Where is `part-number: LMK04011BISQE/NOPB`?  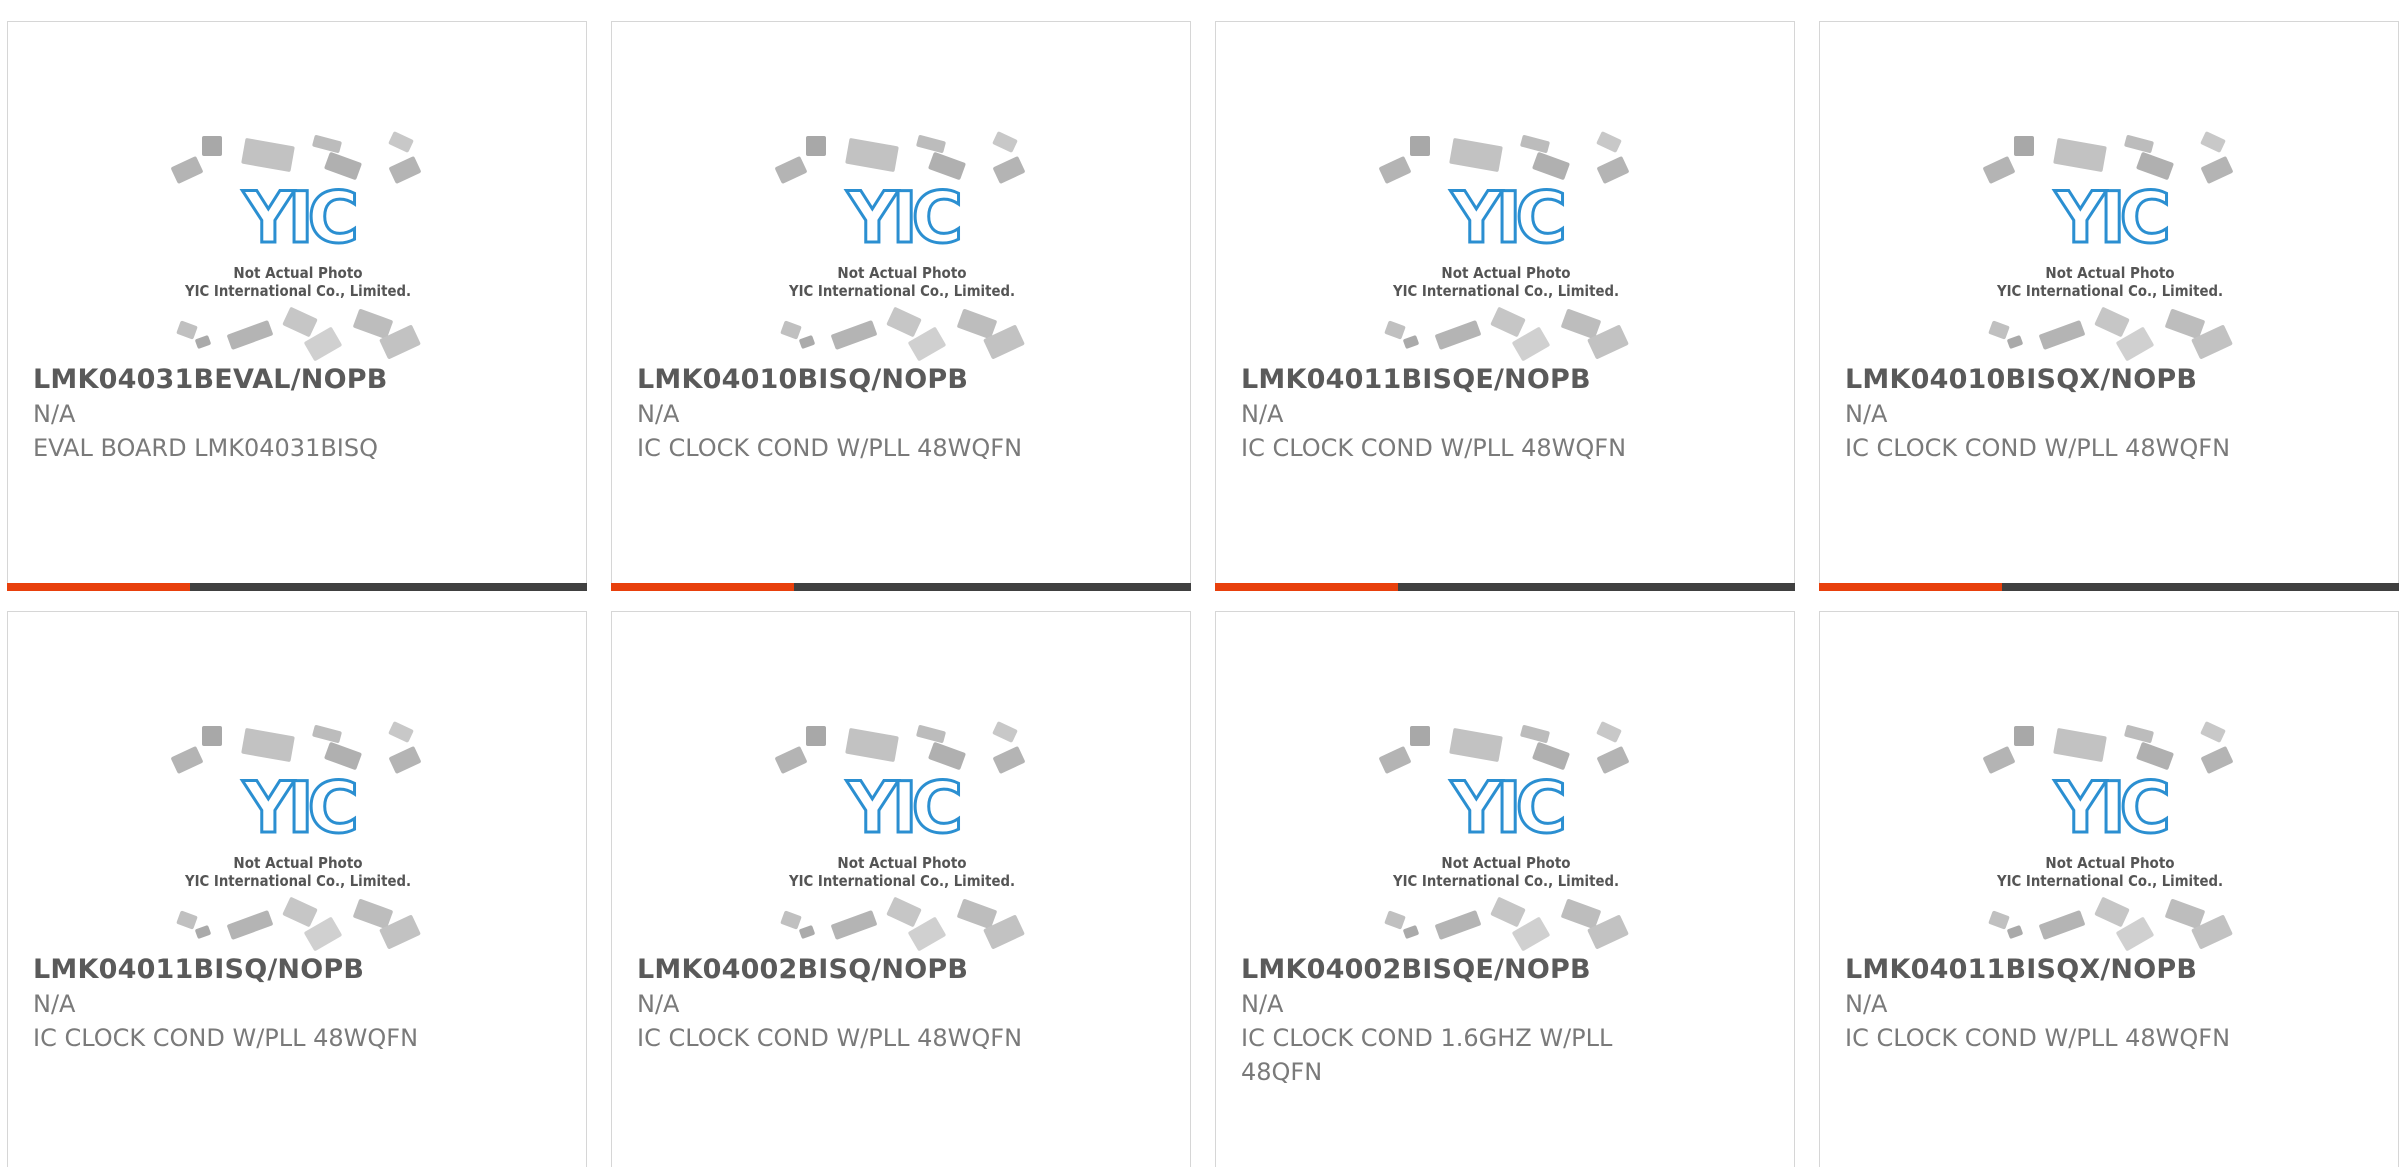 part-number: LMK04011BISQE/NOPB is located at coordinates (1501, 380).